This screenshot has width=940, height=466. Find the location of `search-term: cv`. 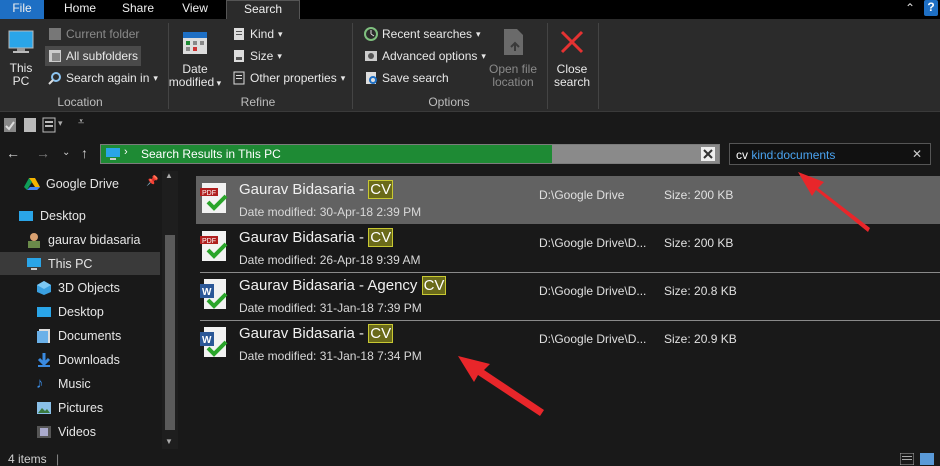

search-term: cv is located at coordinates (742, 155).